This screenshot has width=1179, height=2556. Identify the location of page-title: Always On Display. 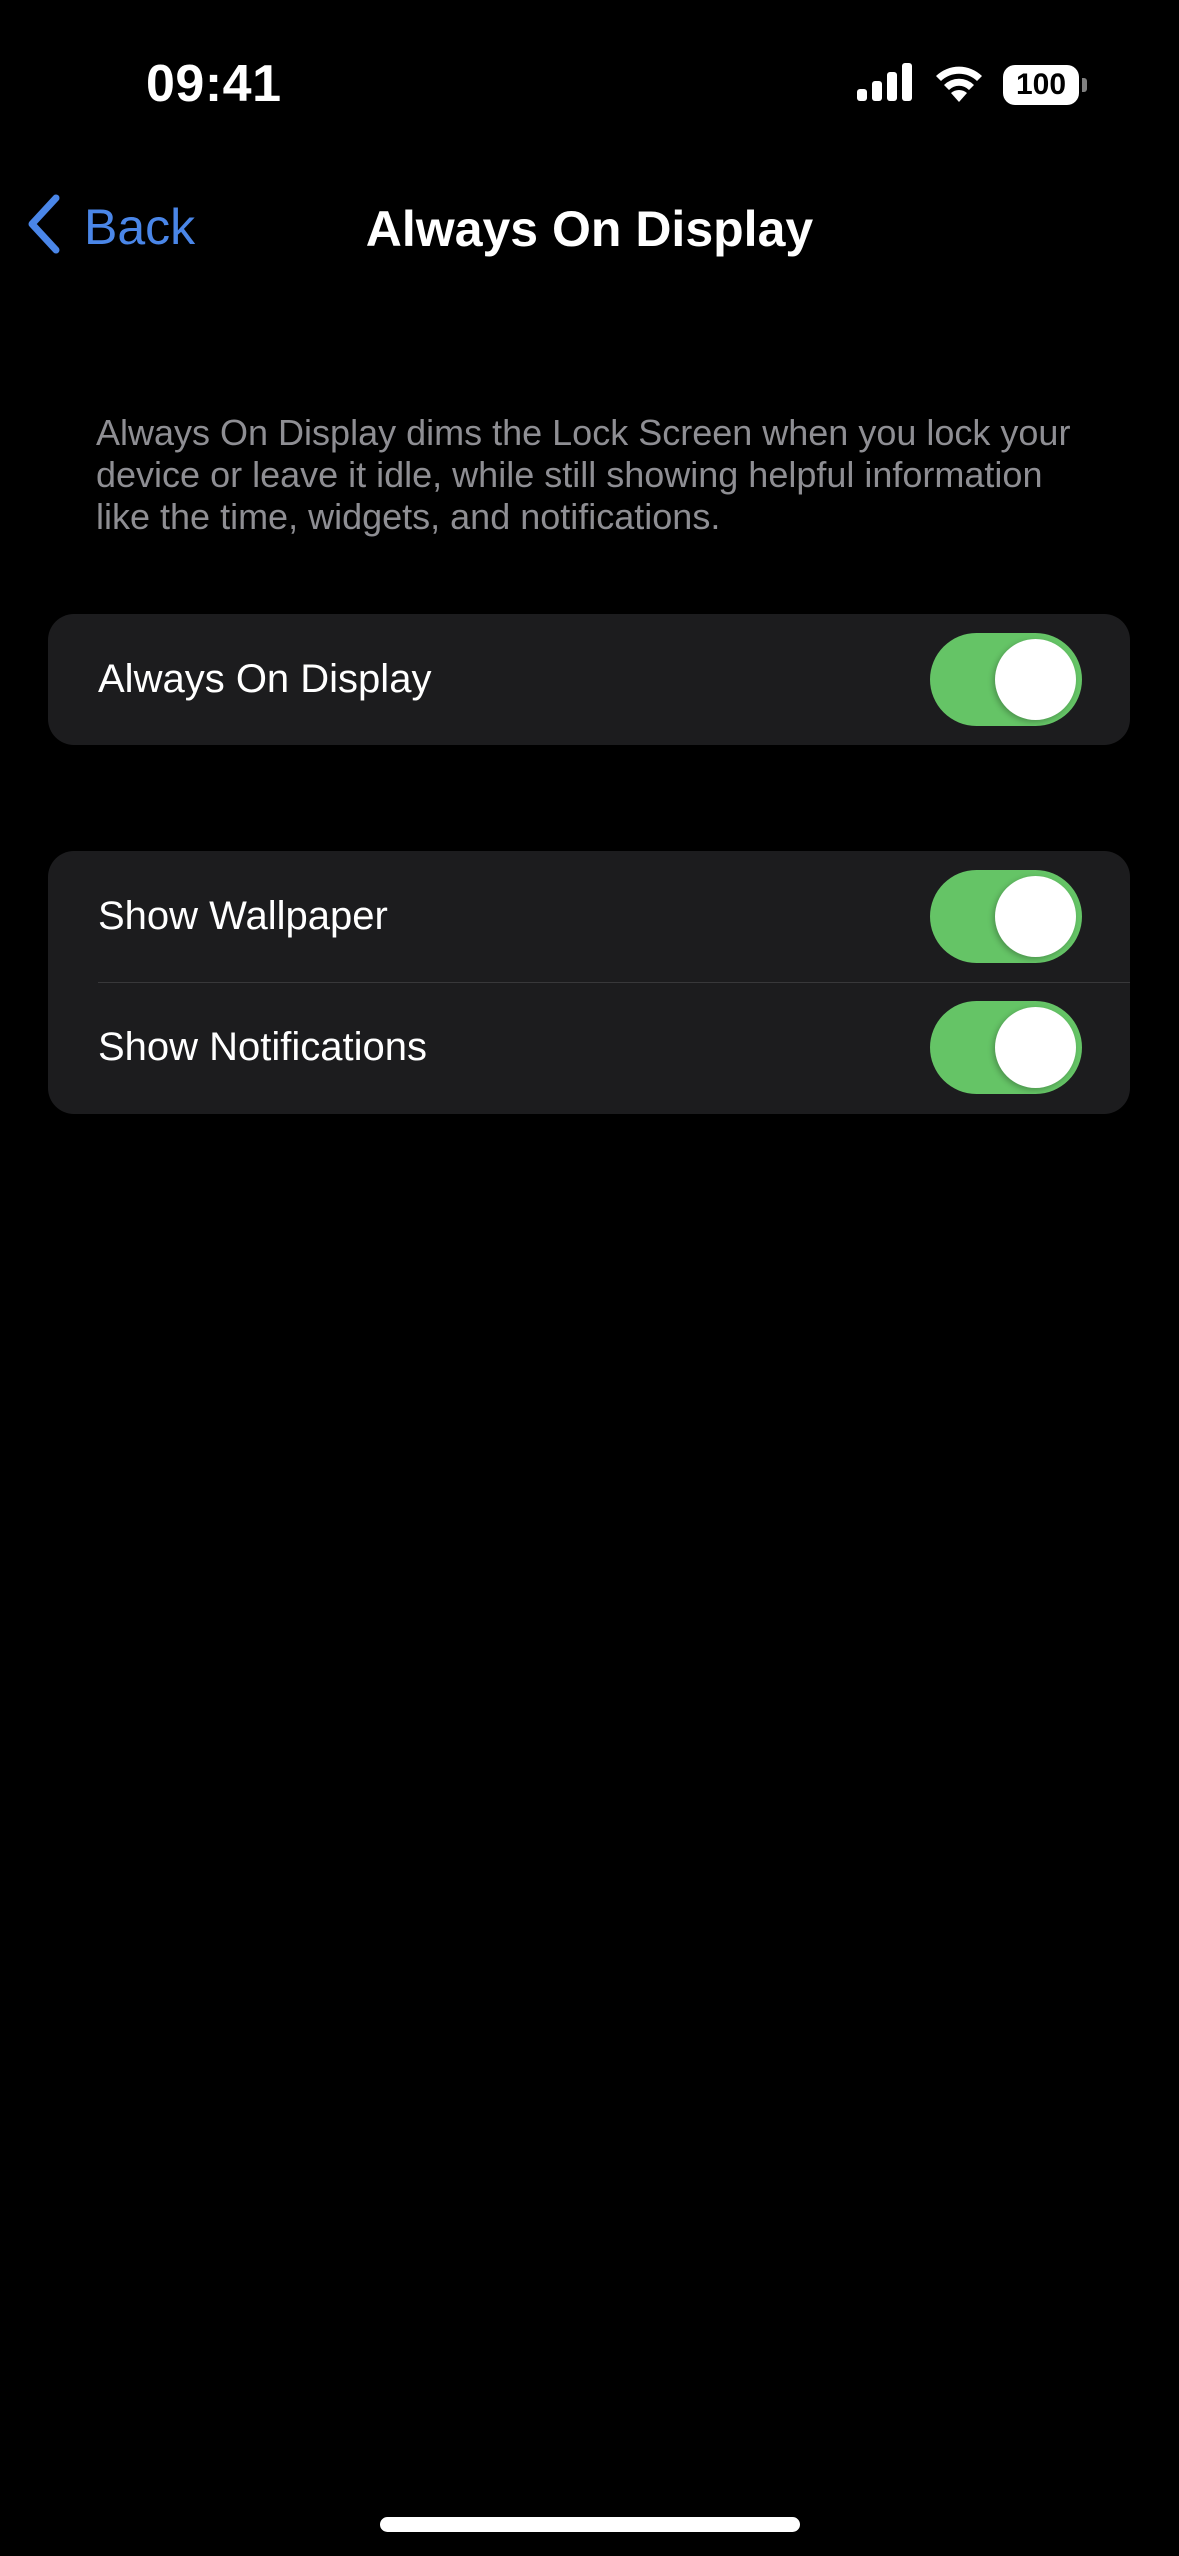
(589, 229).